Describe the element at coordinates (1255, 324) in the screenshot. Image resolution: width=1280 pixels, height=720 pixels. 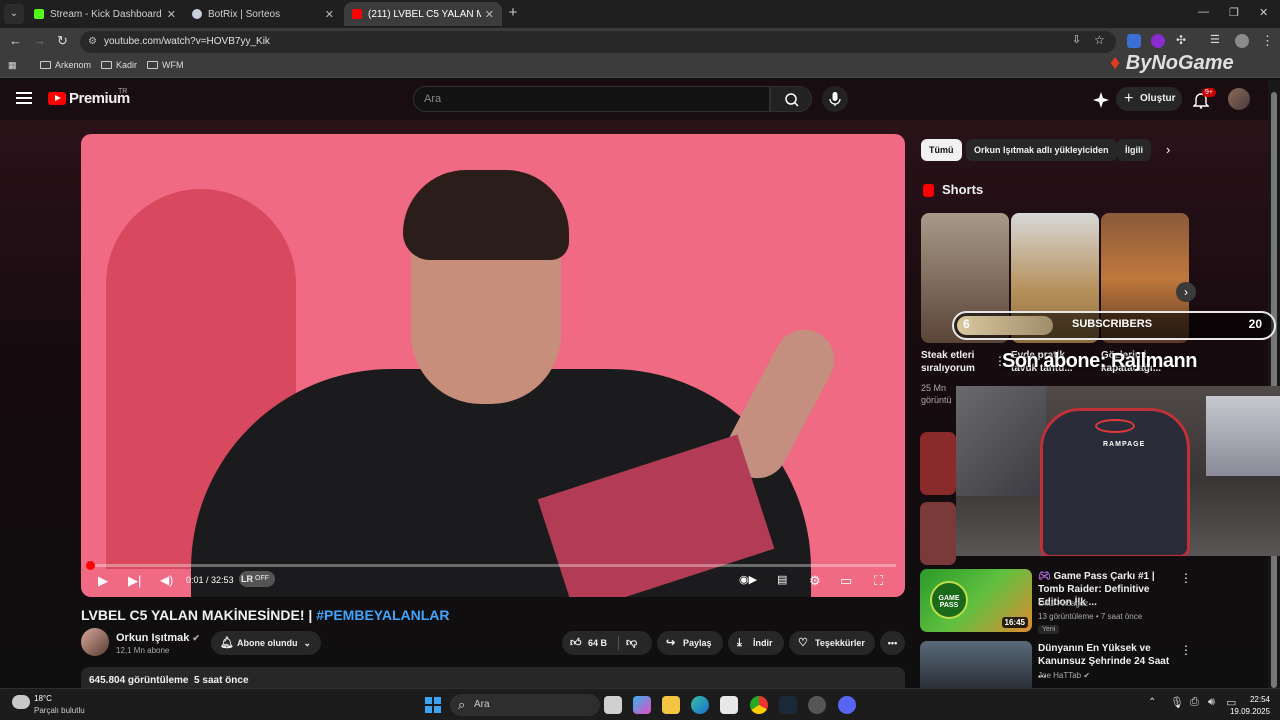
I see `subscriber-goal-target: 20` at that location.